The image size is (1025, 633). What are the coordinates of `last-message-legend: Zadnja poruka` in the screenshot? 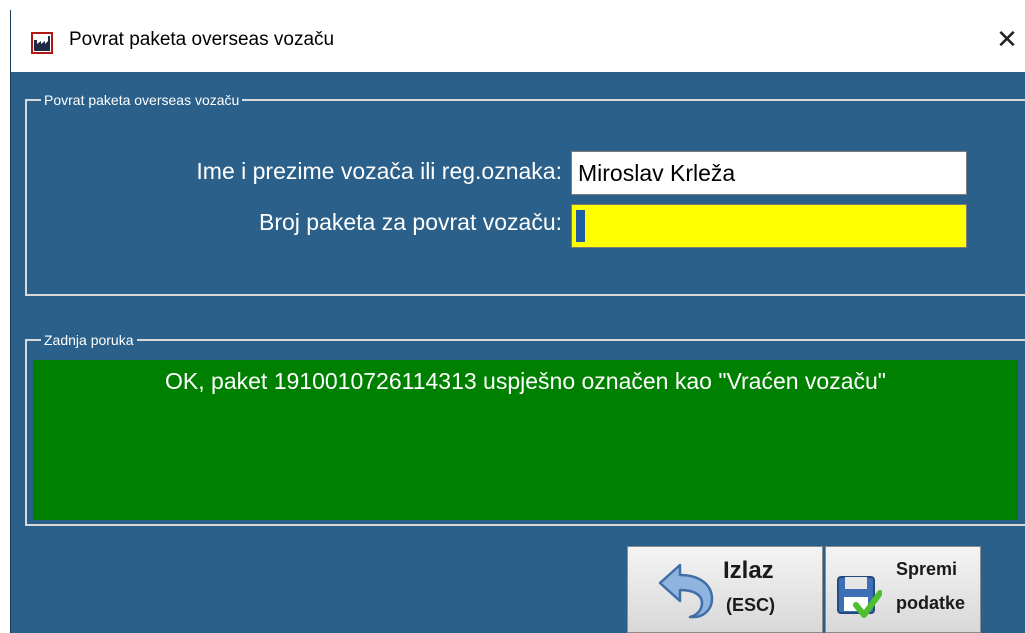 It's located at (89, 340).